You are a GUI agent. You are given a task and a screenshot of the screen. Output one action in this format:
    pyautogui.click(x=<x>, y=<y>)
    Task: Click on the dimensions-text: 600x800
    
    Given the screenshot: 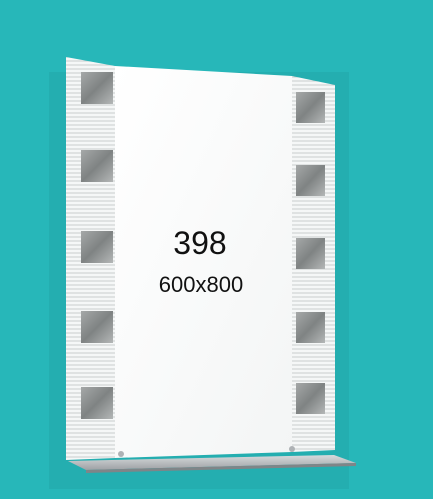 What is the action you would take?
    pyautogui.click(x=201, y=284)
    